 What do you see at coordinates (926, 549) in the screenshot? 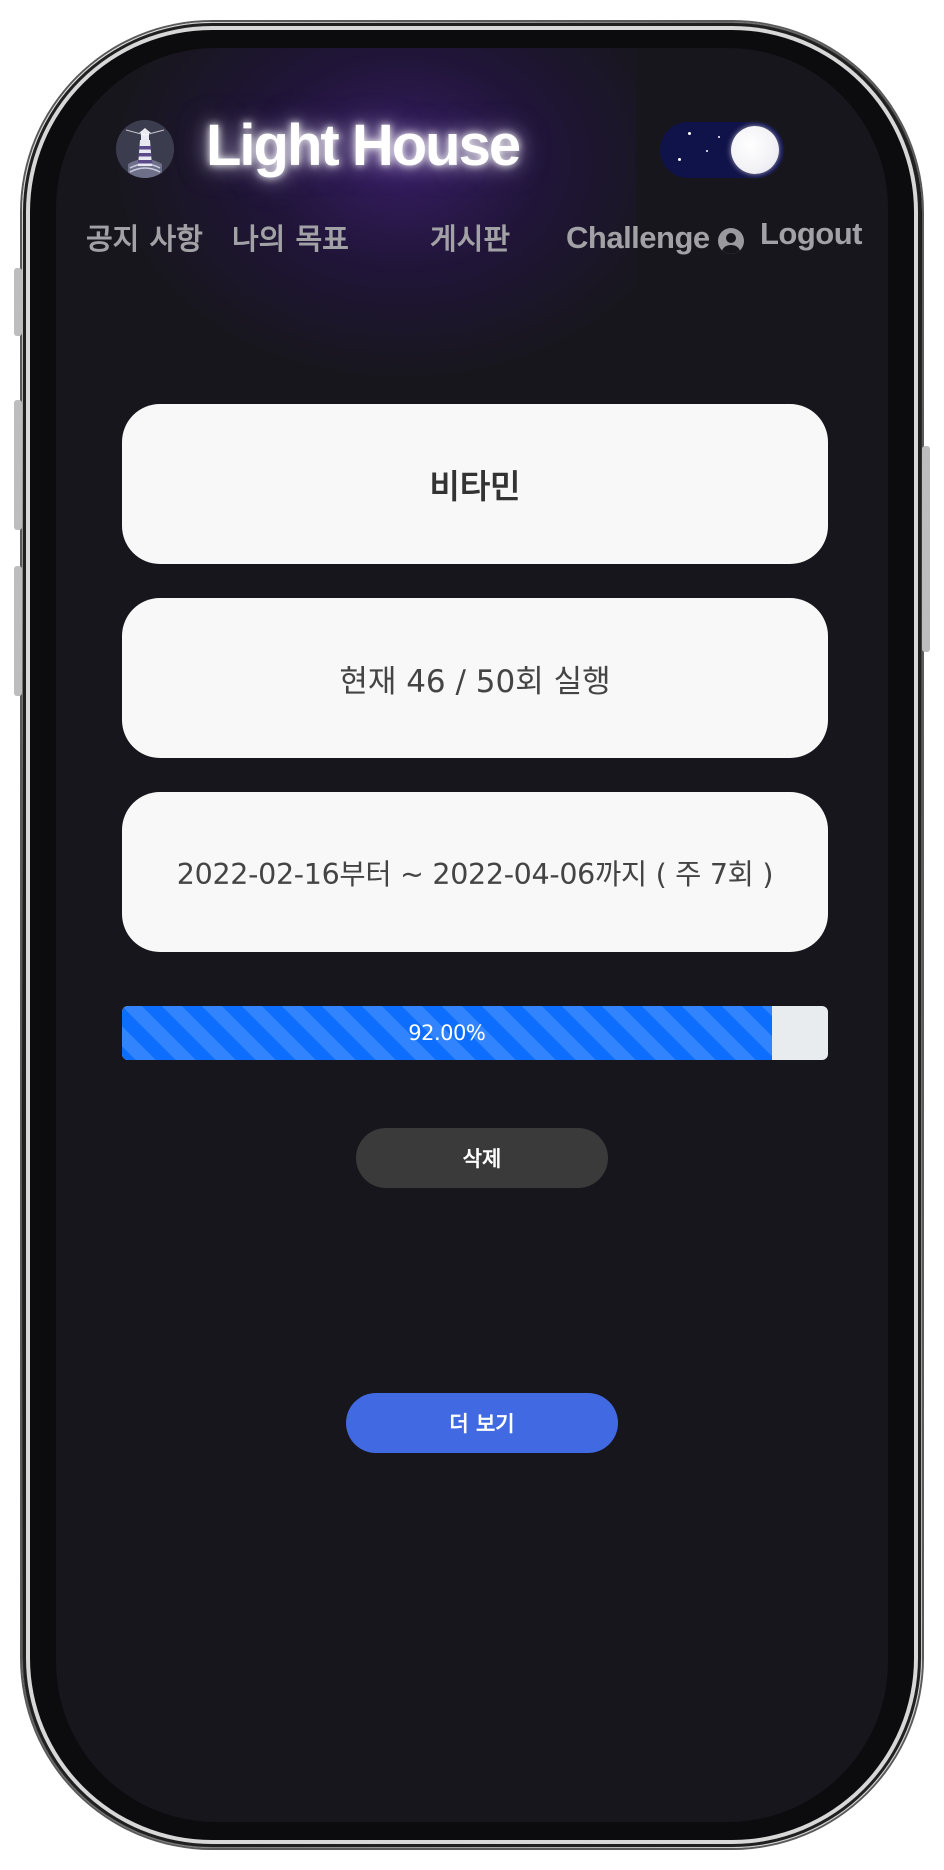
I see `phone-side-button-right` at bounding box center [926, 549].